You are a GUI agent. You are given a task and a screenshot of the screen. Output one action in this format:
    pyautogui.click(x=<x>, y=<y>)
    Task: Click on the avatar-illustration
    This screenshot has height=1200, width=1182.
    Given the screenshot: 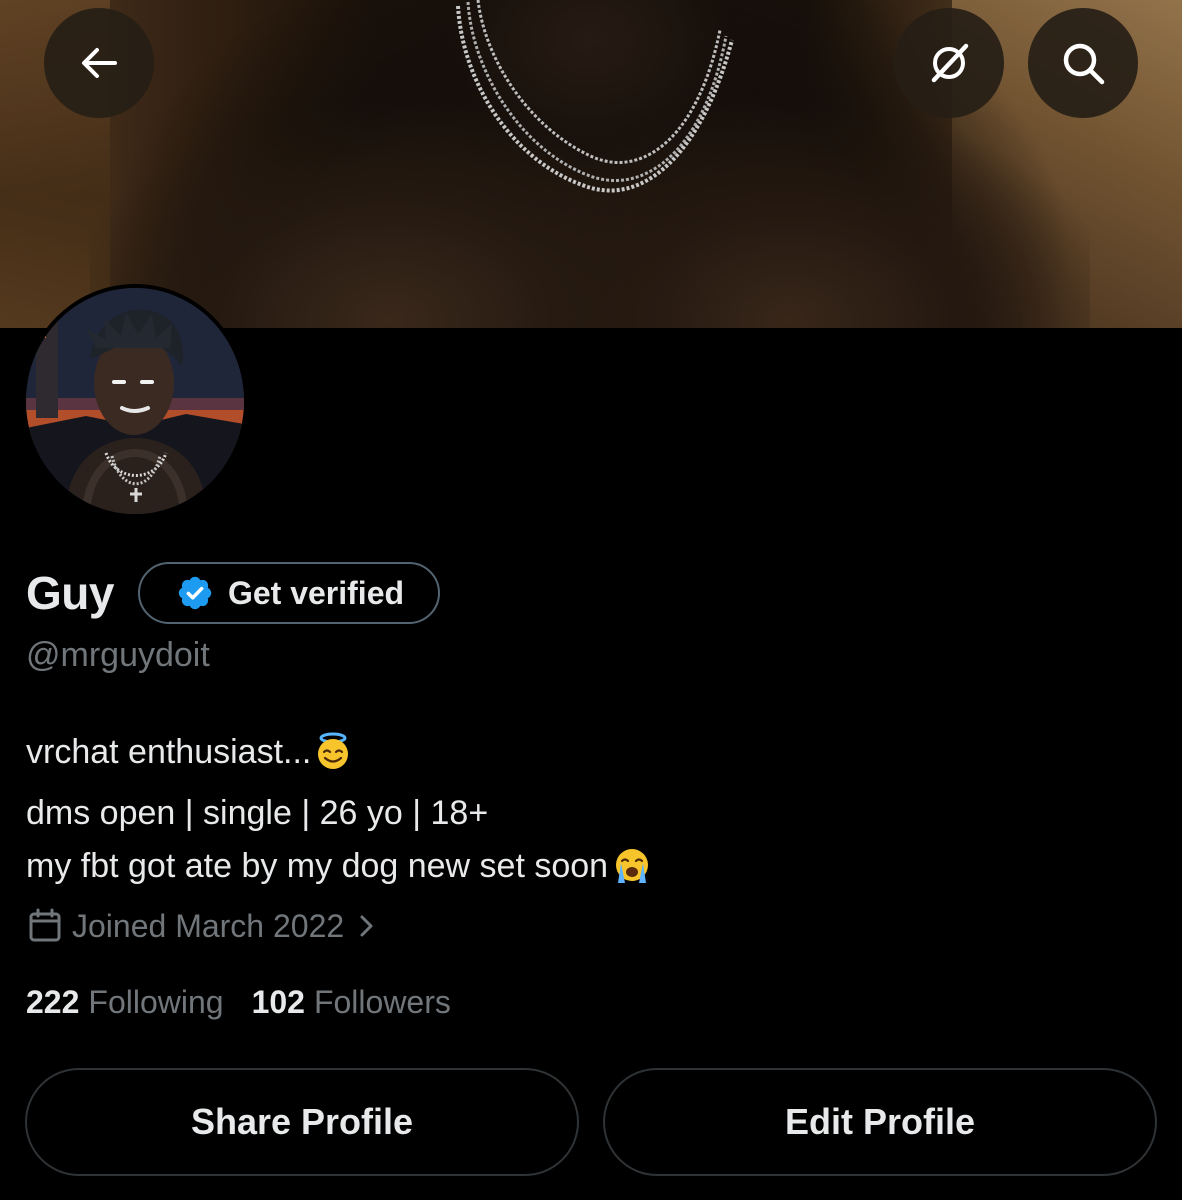 What is the action you would take?
    pyautogui.click(x=135, y=401)
    